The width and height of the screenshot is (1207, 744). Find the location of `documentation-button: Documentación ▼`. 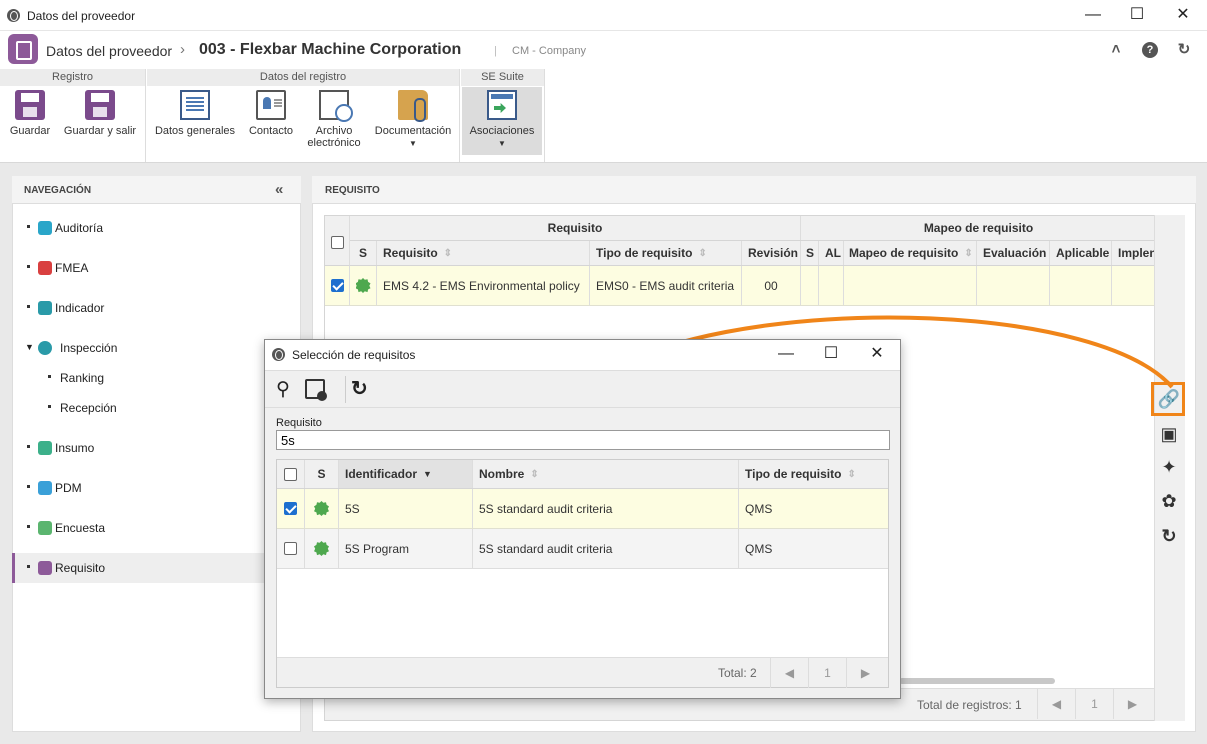

documentation-button: Documentación ▼ is located at coordinates (413, 126).